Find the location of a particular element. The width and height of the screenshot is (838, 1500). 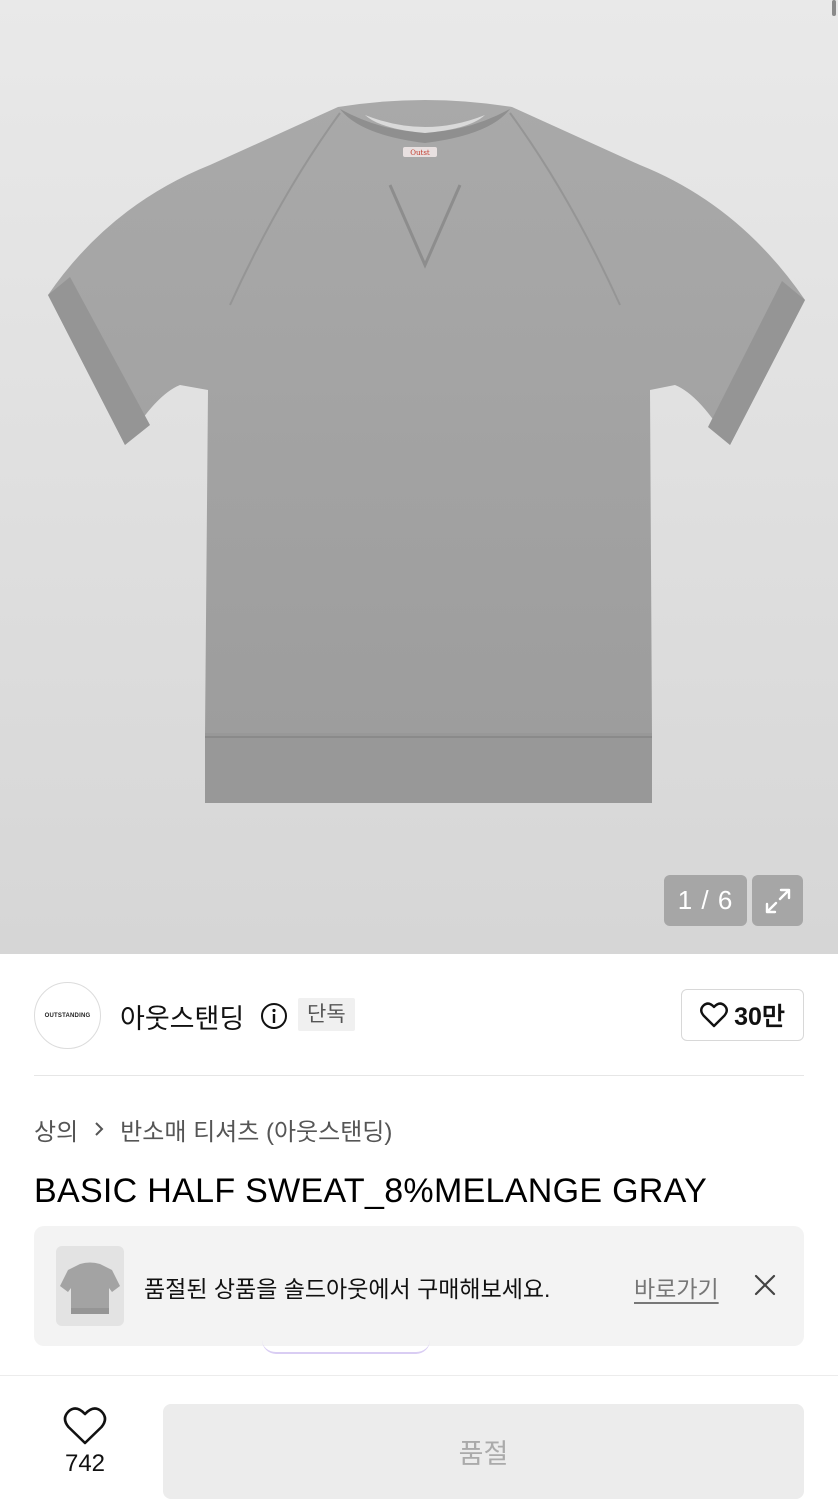

go-to-soldout-link: 바로가기 is located at coordinates (676, 1287).